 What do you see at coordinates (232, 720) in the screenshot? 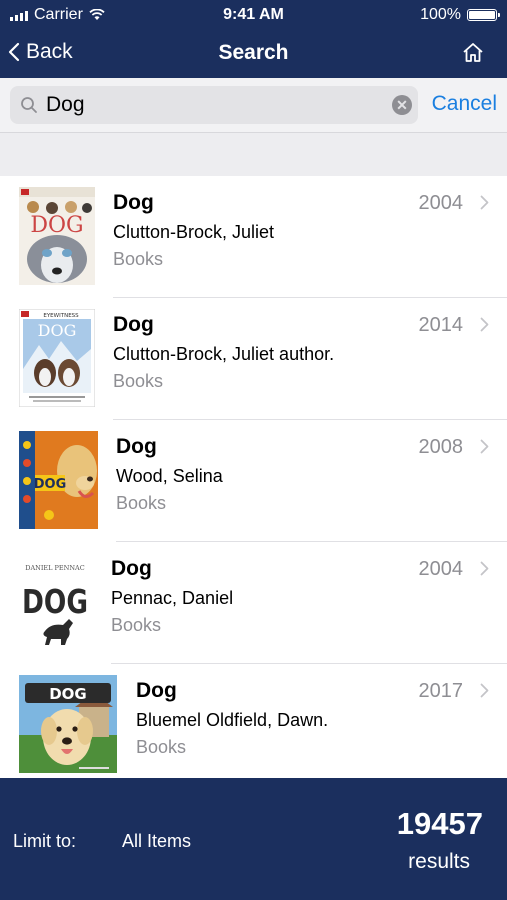
I see `result-author: Bluemel Oldfield, Dawn.` at bounding box center [232, 720].